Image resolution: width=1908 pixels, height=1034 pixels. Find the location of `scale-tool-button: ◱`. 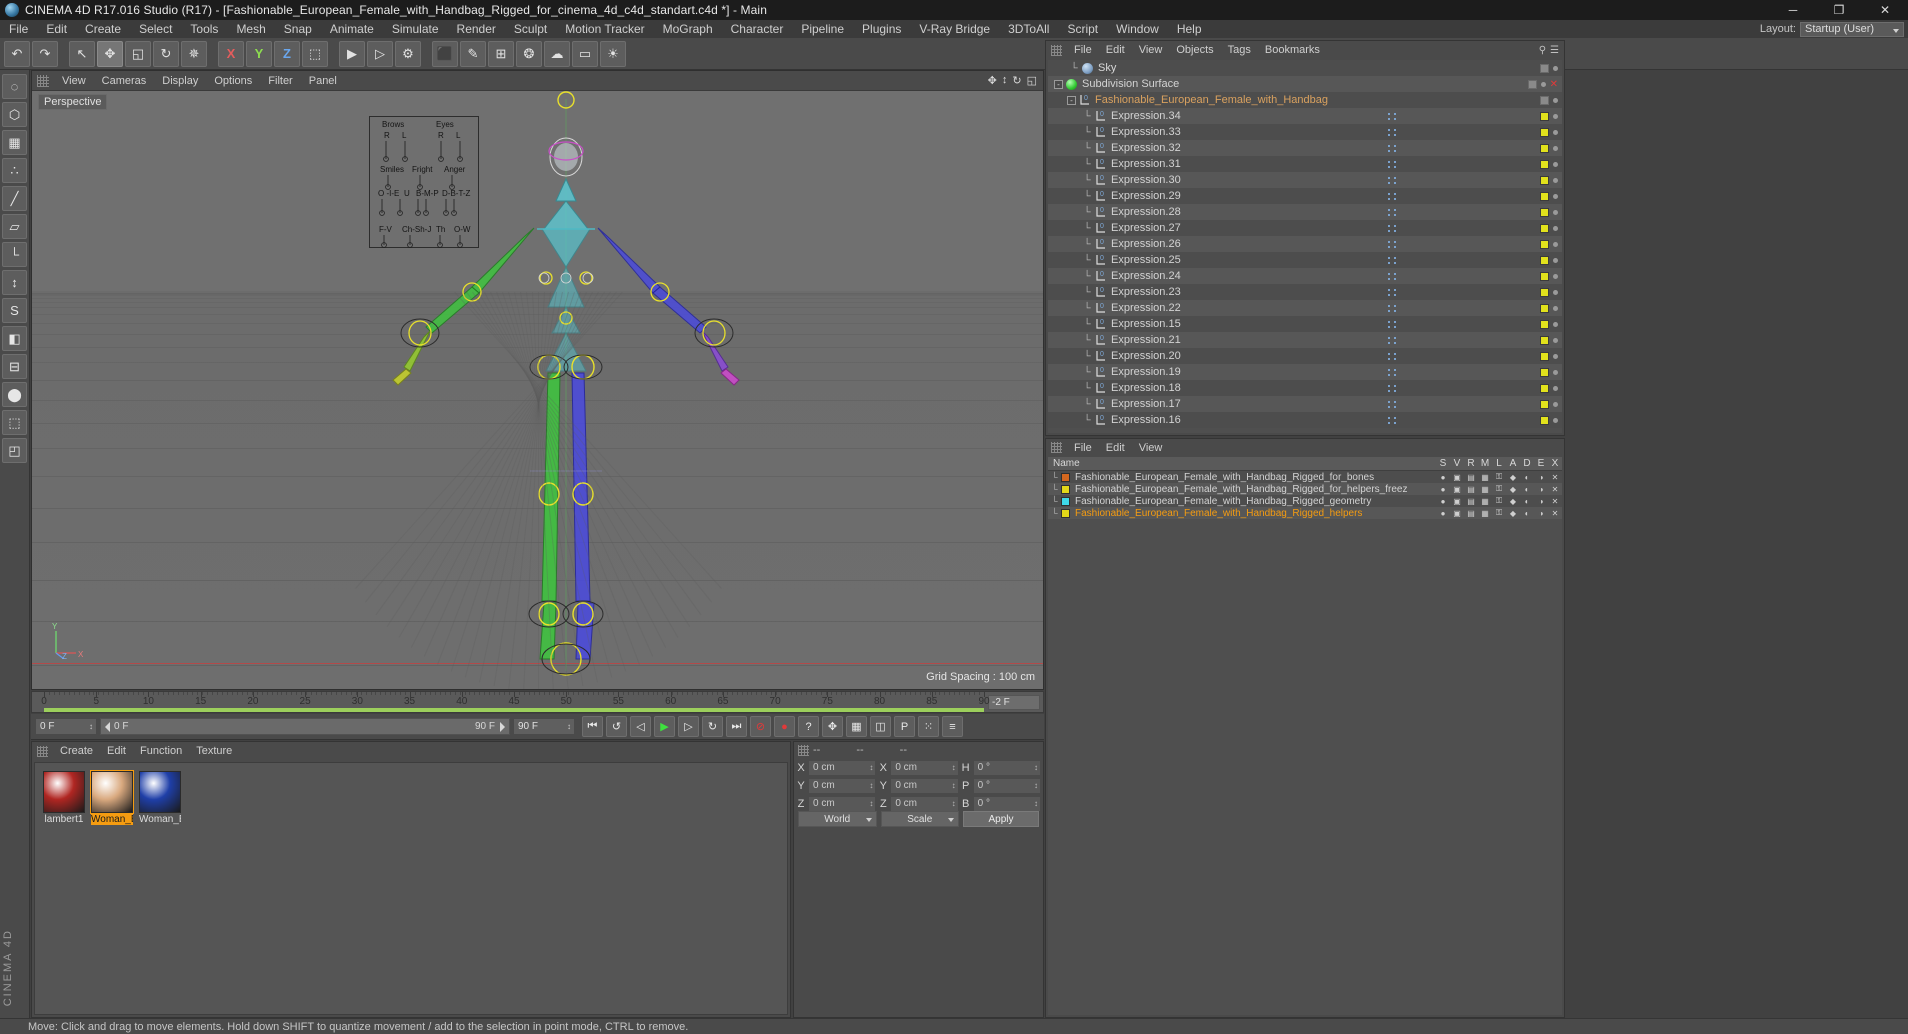

scale-tool-button: ◱ is located at coordinates (138, 53).